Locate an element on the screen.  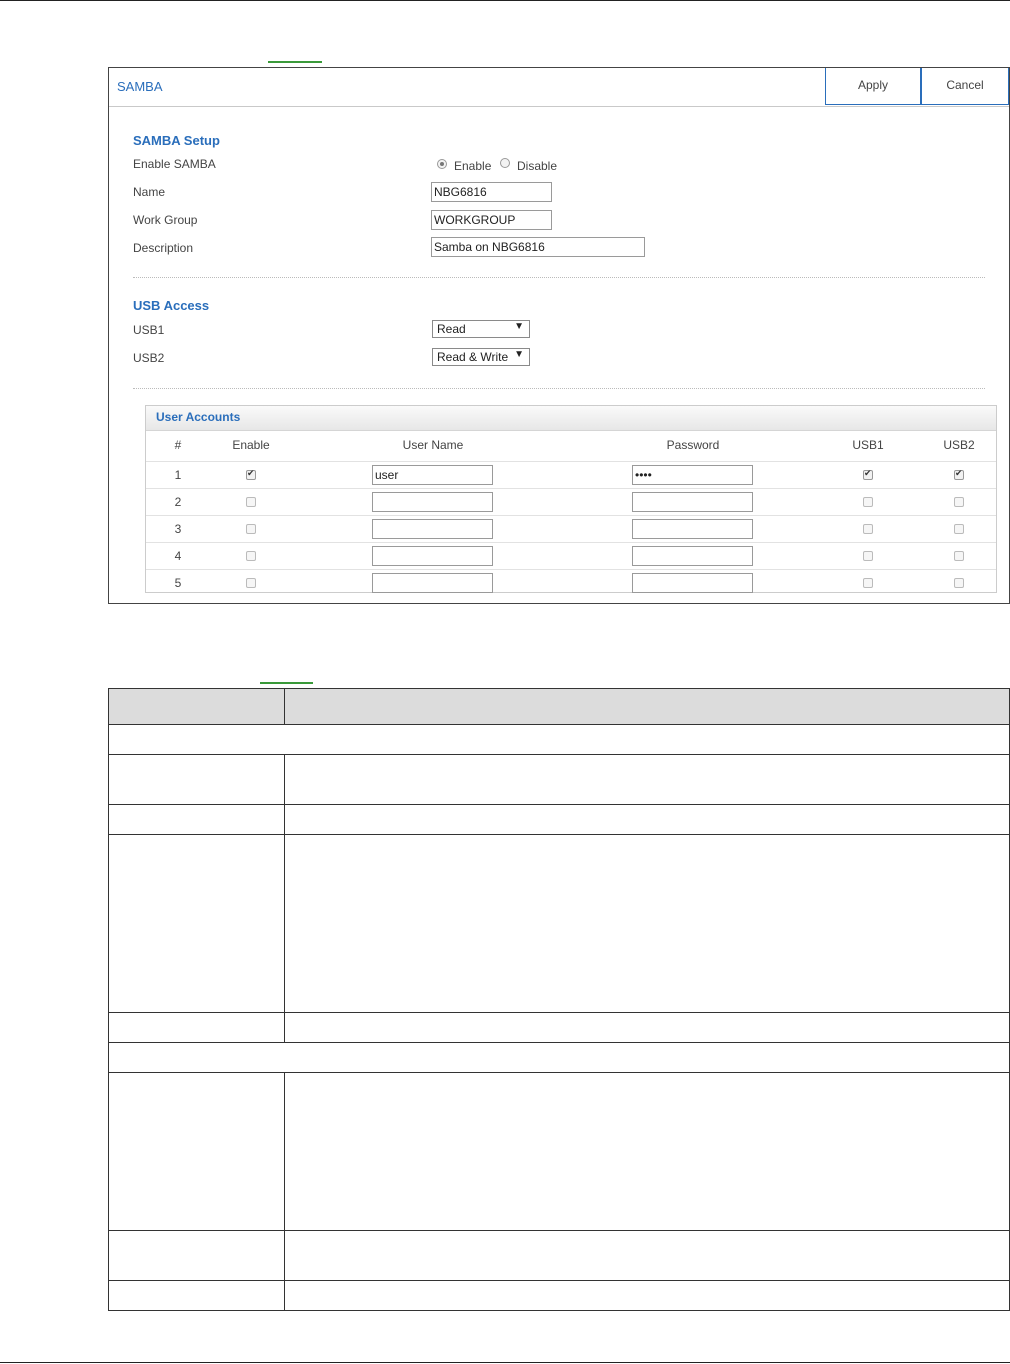
panel-title: SAMBA is located at coordinates (140, 86).